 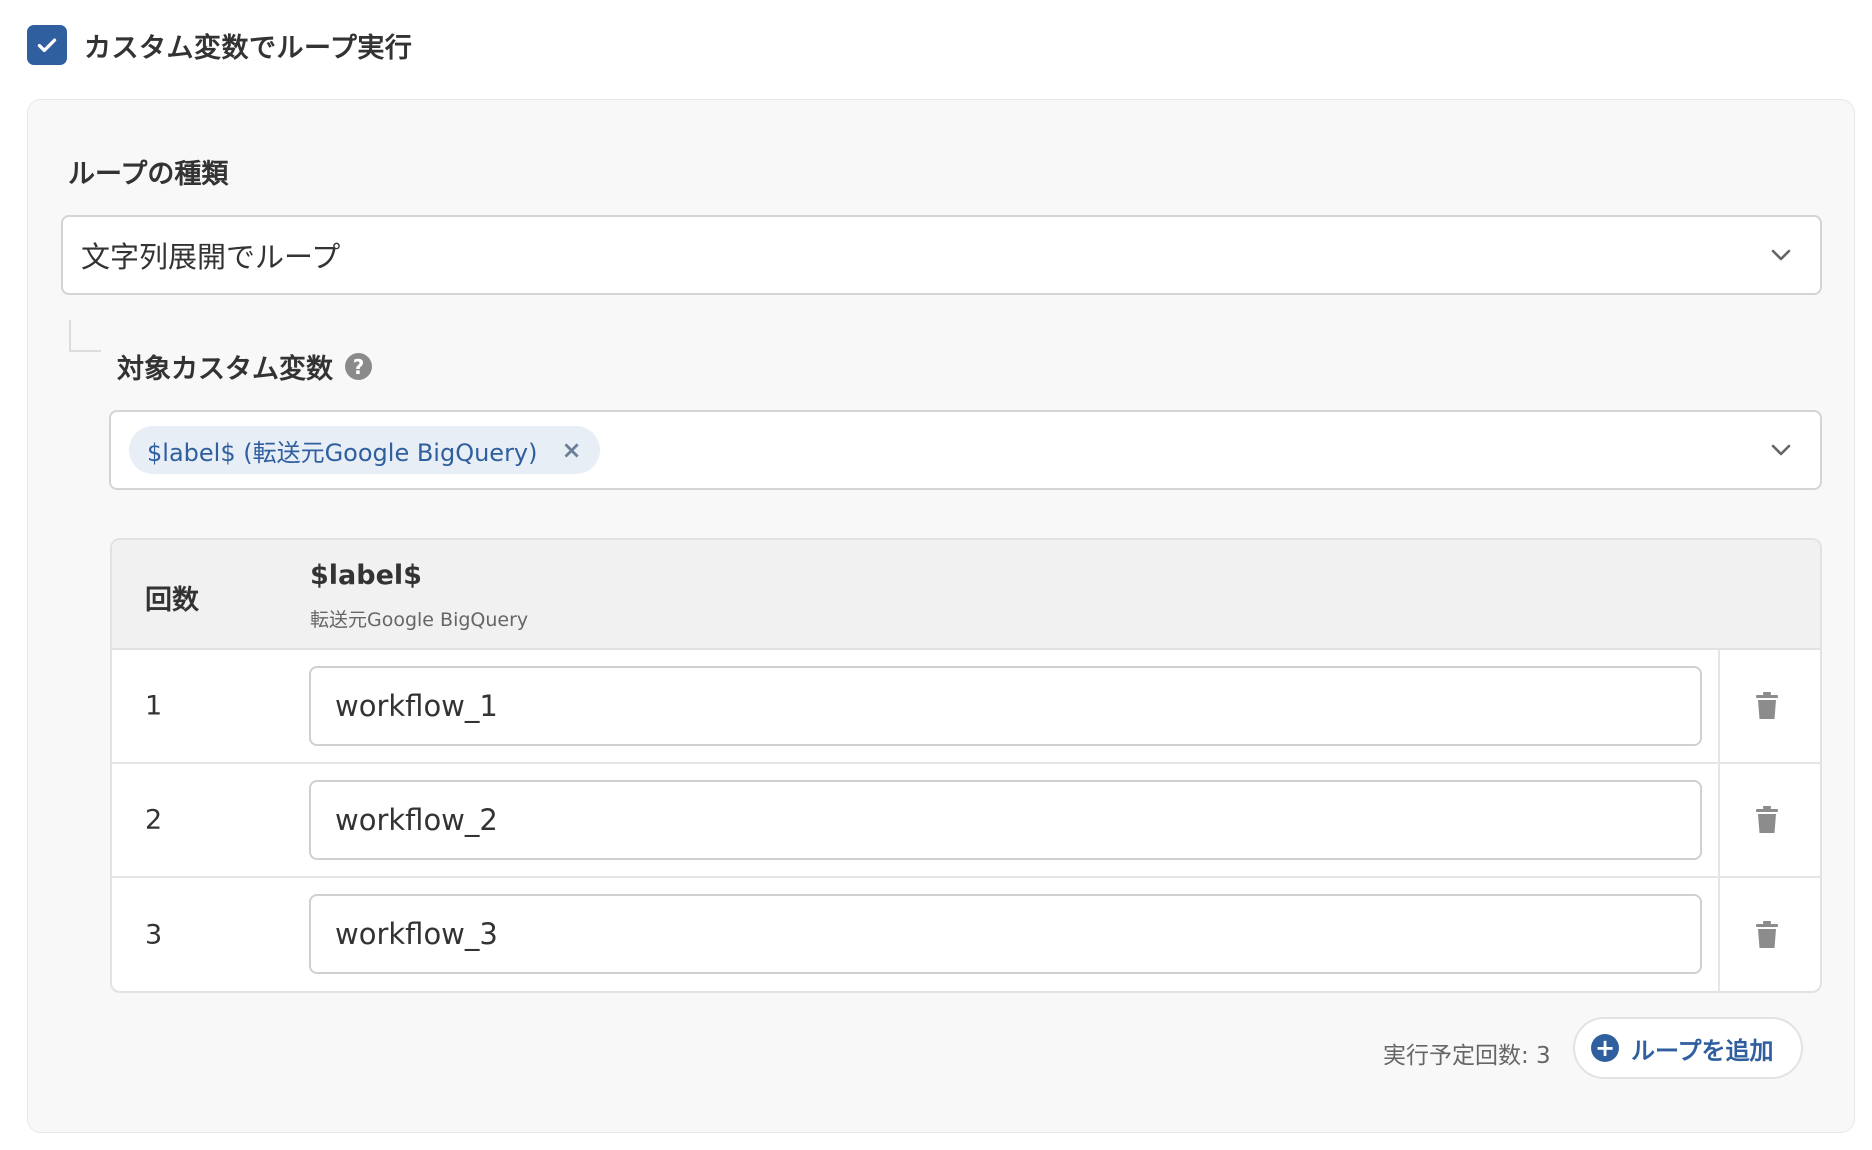 I want to click on add-loop-label: ループを追加, so click(x=1702, y=1050).